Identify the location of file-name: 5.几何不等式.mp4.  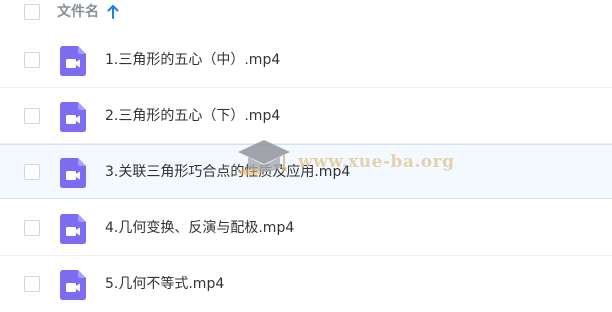
(164, 284).